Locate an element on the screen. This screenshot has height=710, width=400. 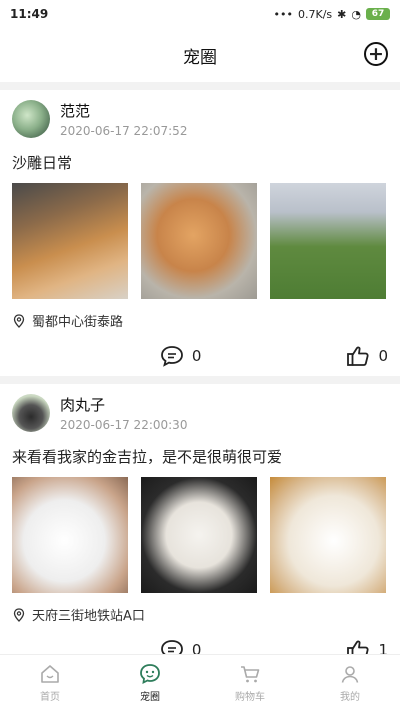
tab-pet-circle: 宠圈 is located at coordinates (150, 682).